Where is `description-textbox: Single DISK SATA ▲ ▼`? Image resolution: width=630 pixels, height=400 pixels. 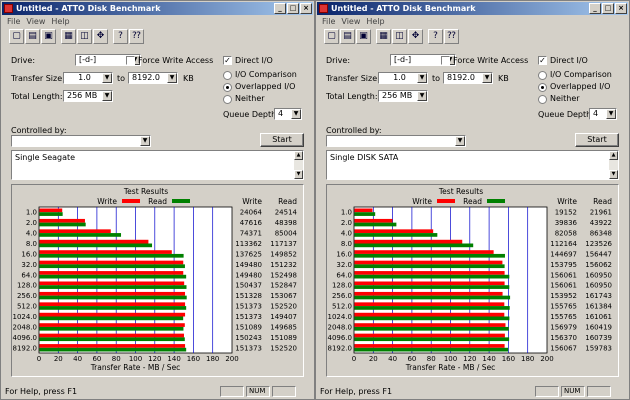
description-textbox: Single DISK SATA ▲ ▼ is located at coordinates (472, 165).